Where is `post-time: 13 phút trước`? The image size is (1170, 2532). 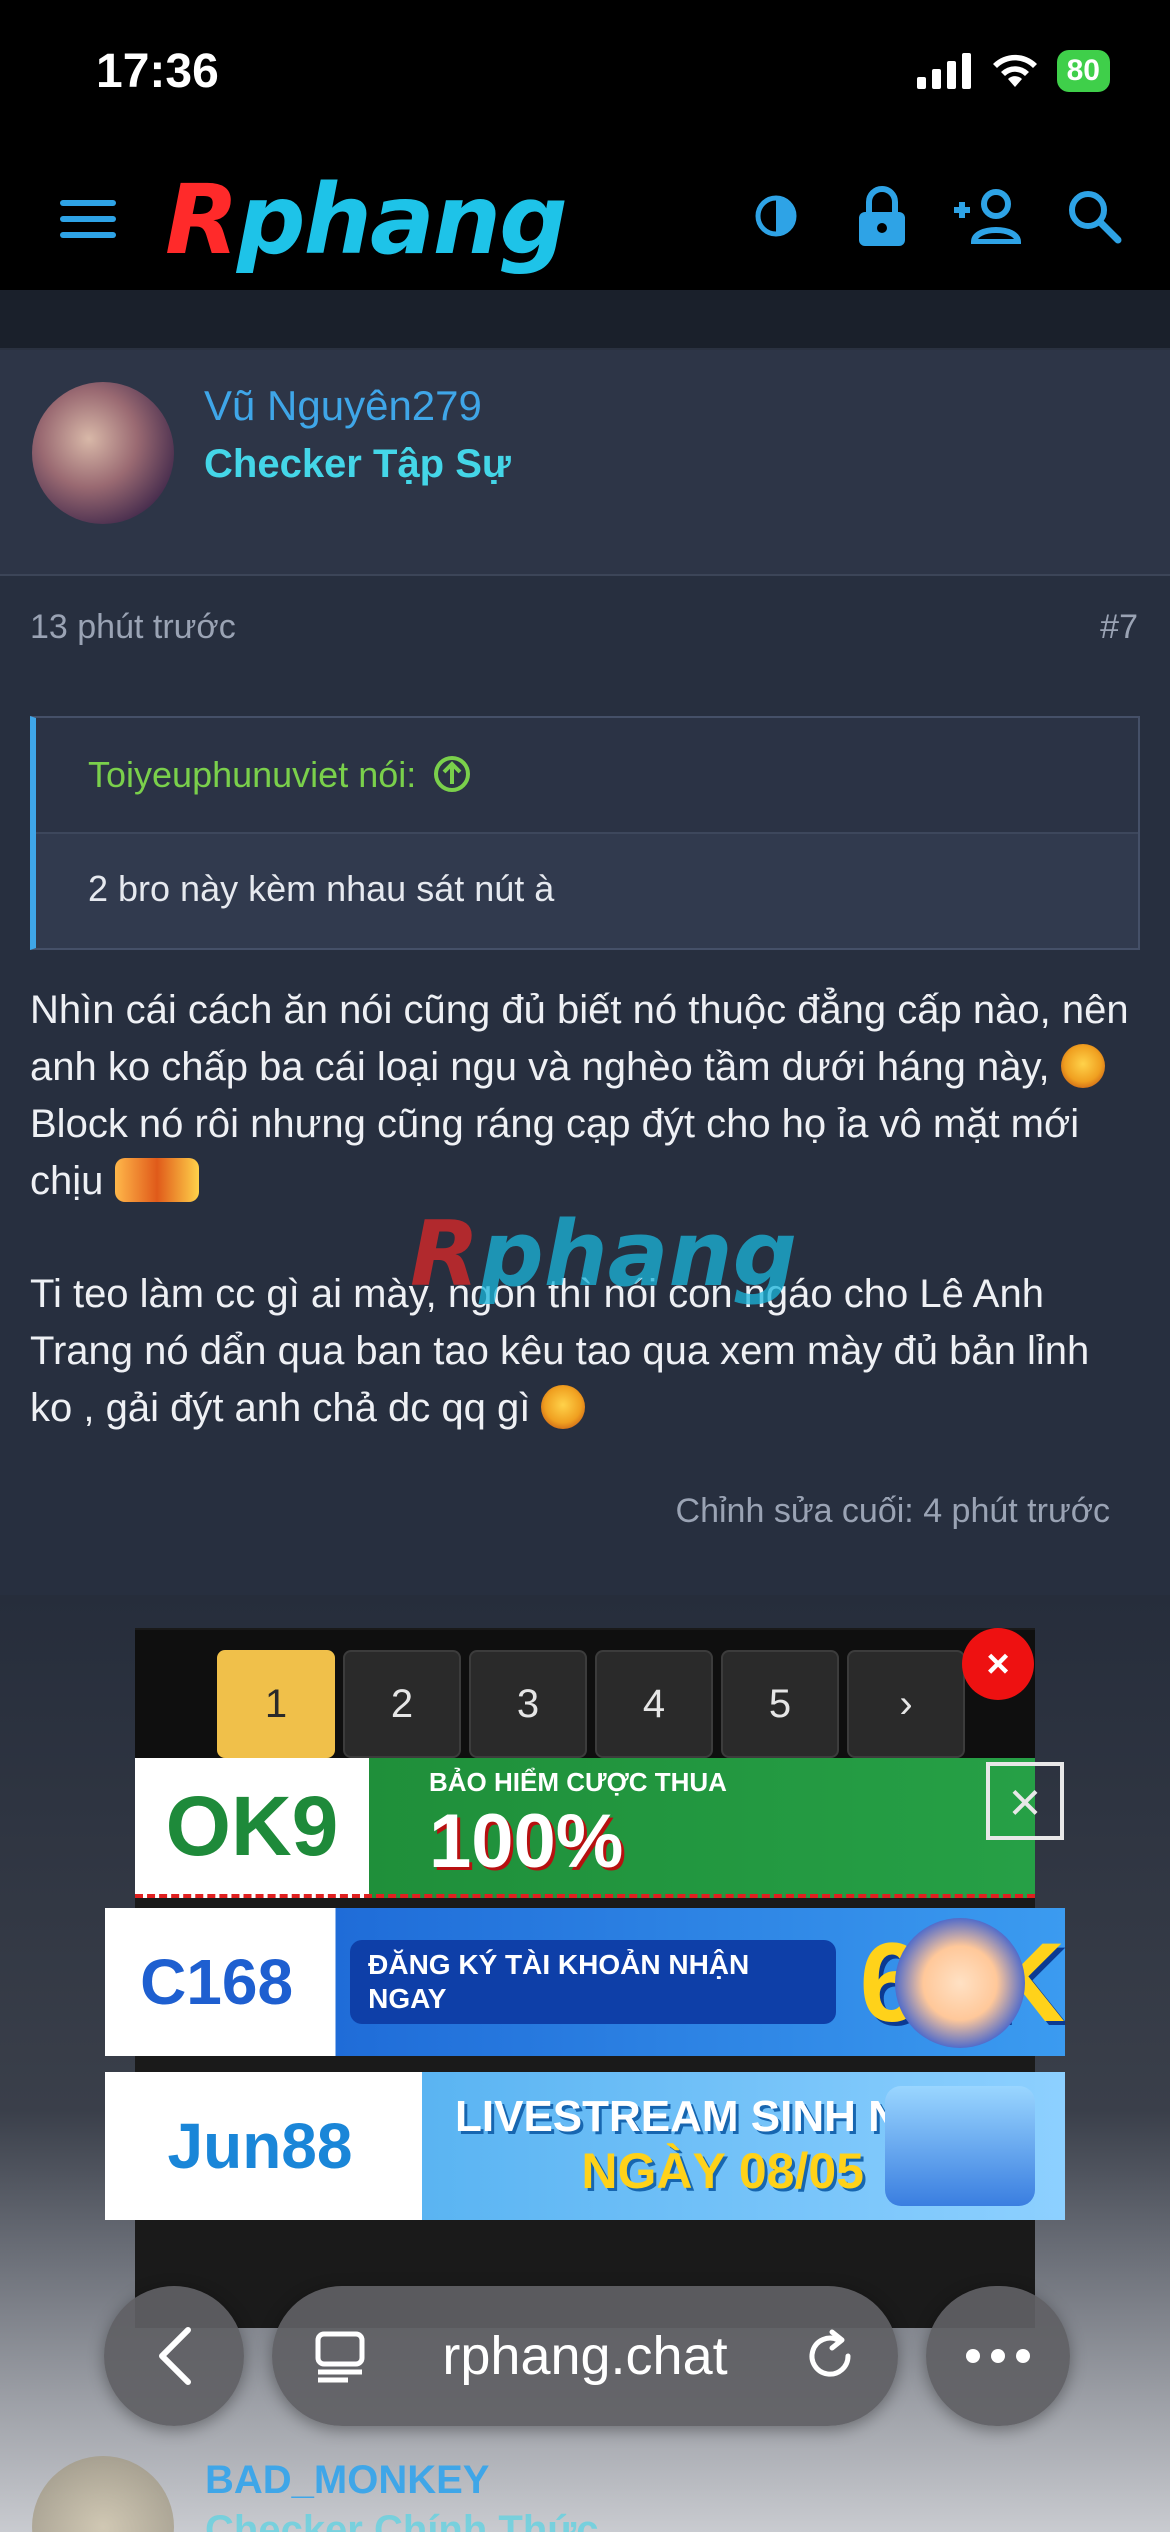 post-time: 13 phút trước is located at coordinates (133, 627).